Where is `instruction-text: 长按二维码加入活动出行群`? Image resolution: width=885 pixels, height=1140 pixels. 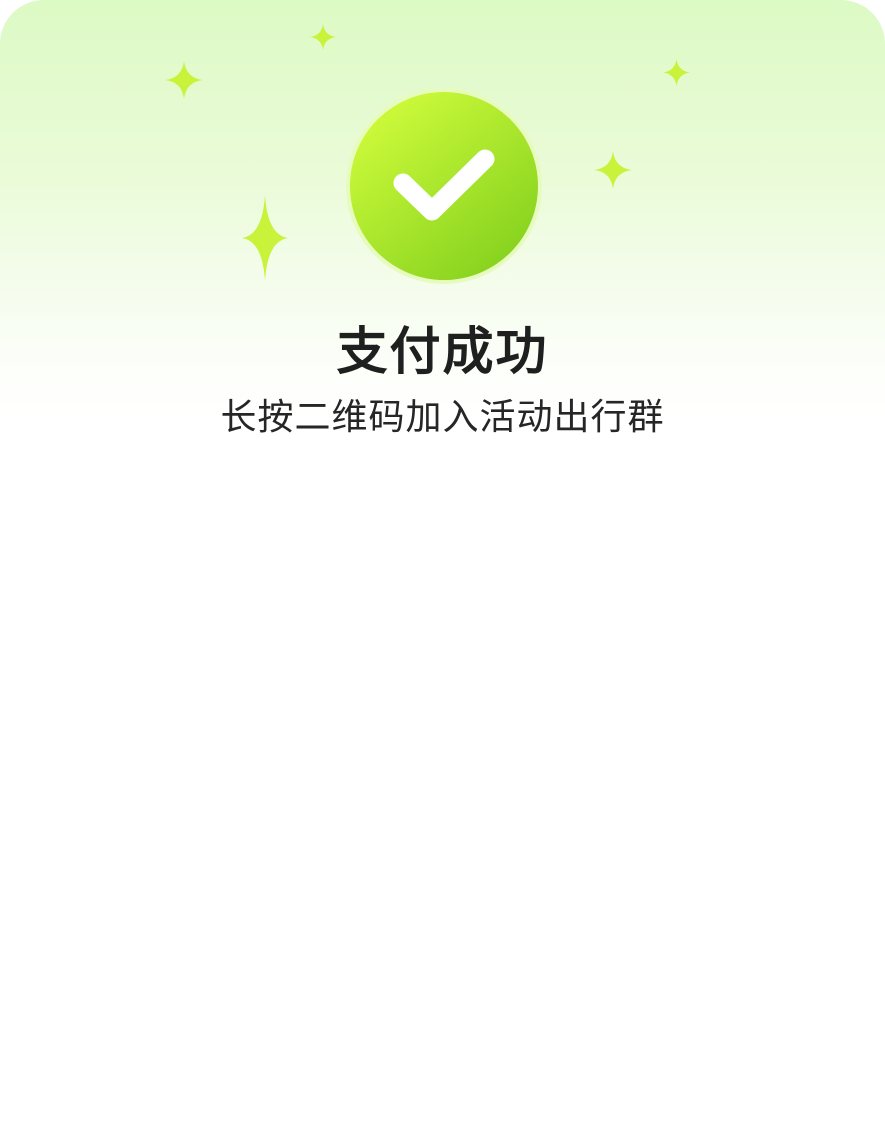 instruction-text: 长按二维码加入活动出行群 is located at coordinates (442, 417).